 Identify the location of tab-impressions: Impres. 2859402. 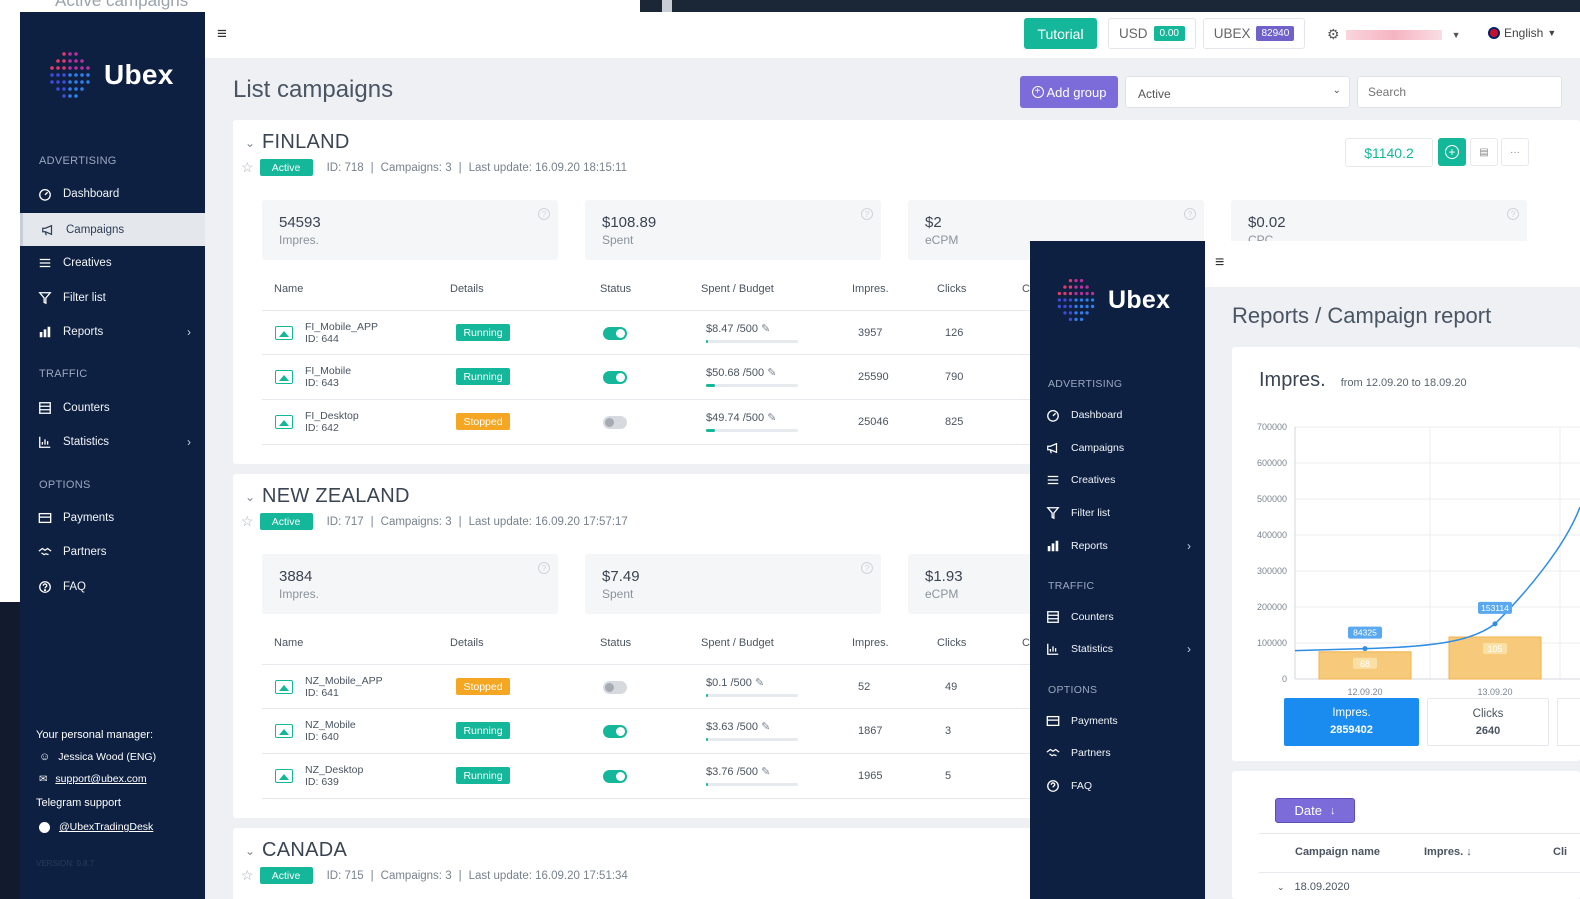
(1351, 722).